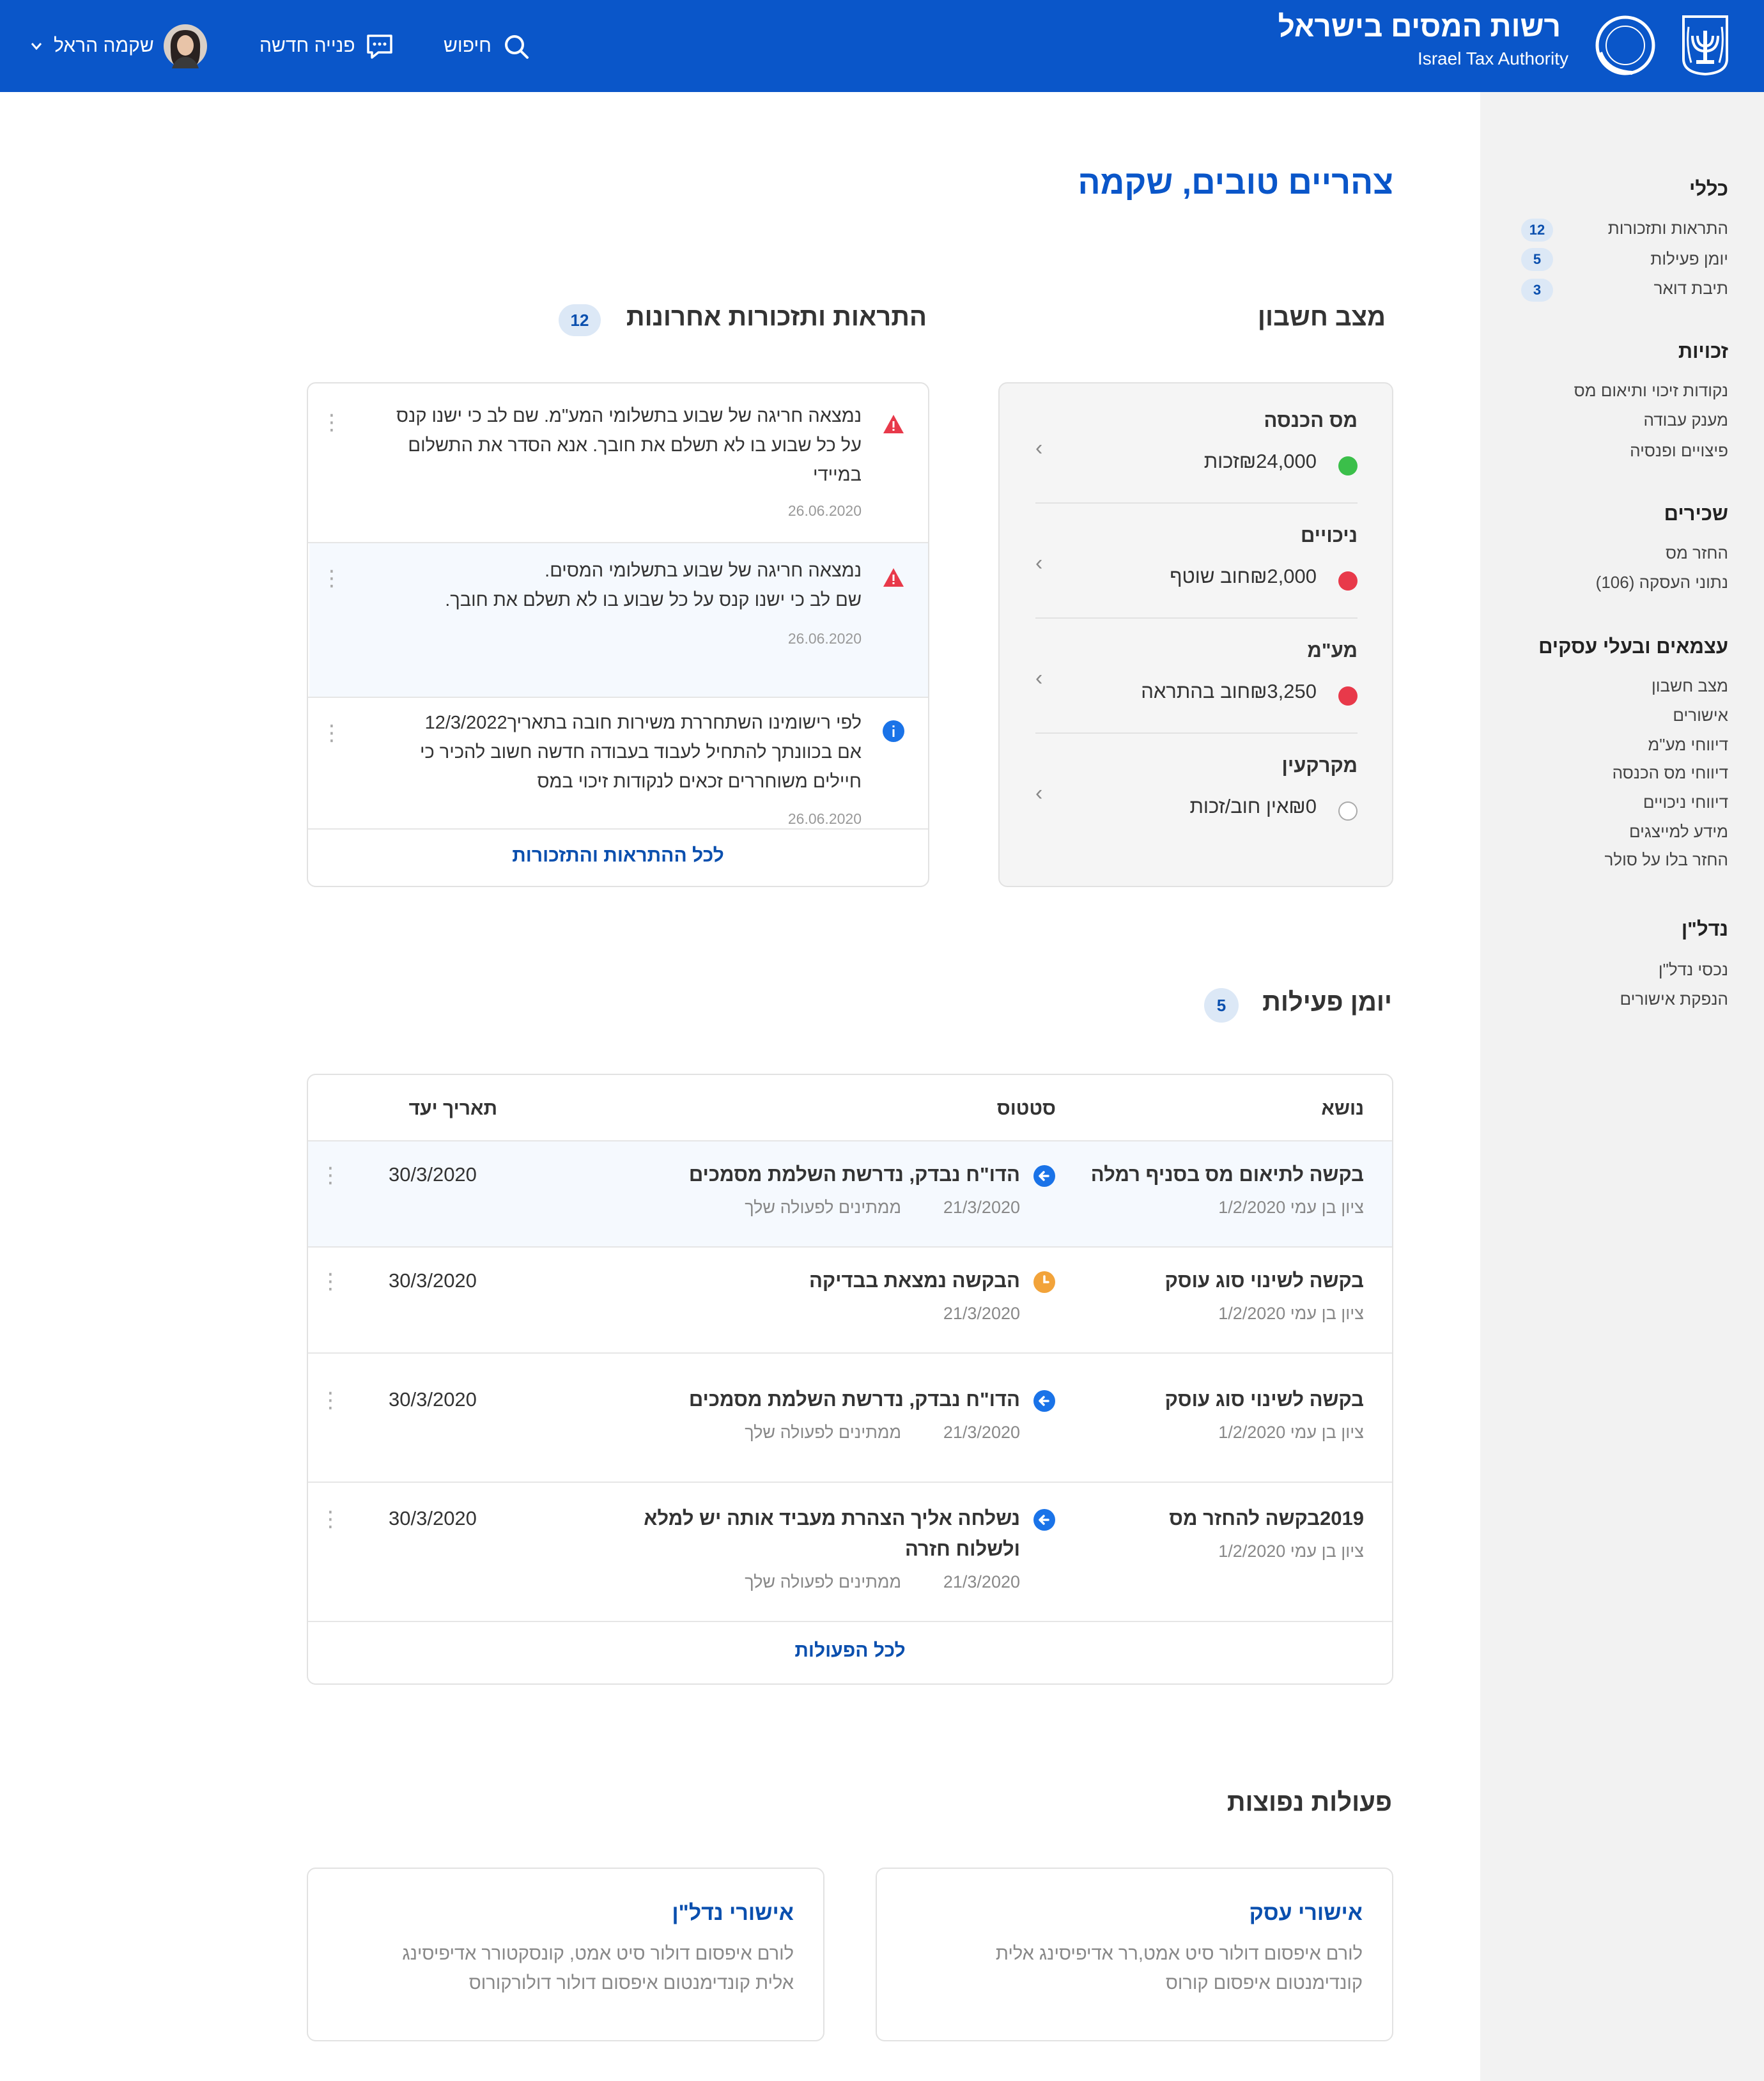  I want to click on sidebar-item-work-grant: מענק עבודה, so click(1686, 420).